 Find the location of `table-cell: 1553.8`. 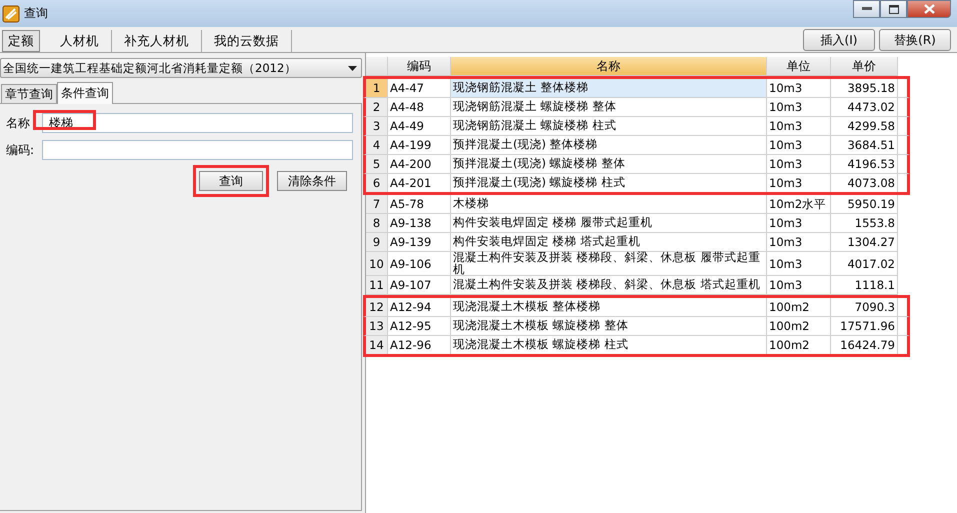

table-cell: 1553.8 is located at coordinates (864, 223).